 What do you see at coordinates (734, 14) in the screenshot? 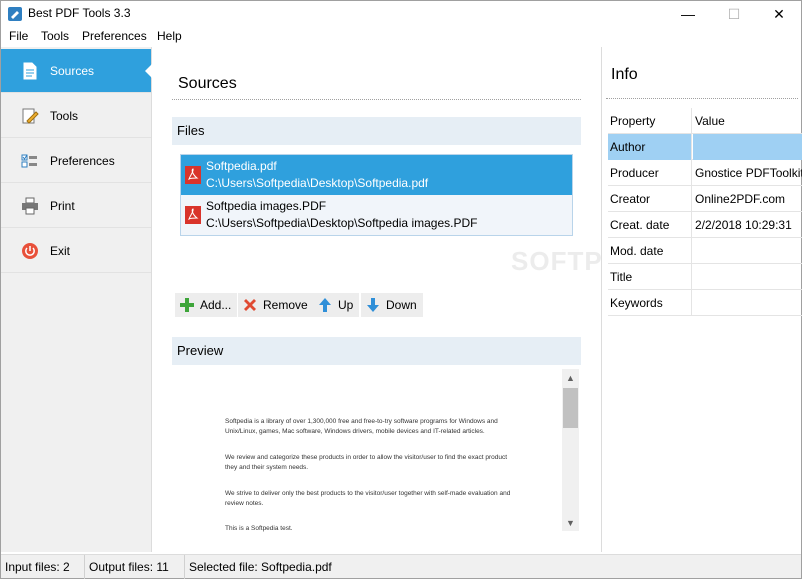
I see `maximize-button: ☐` at bounding box center [734, 14].